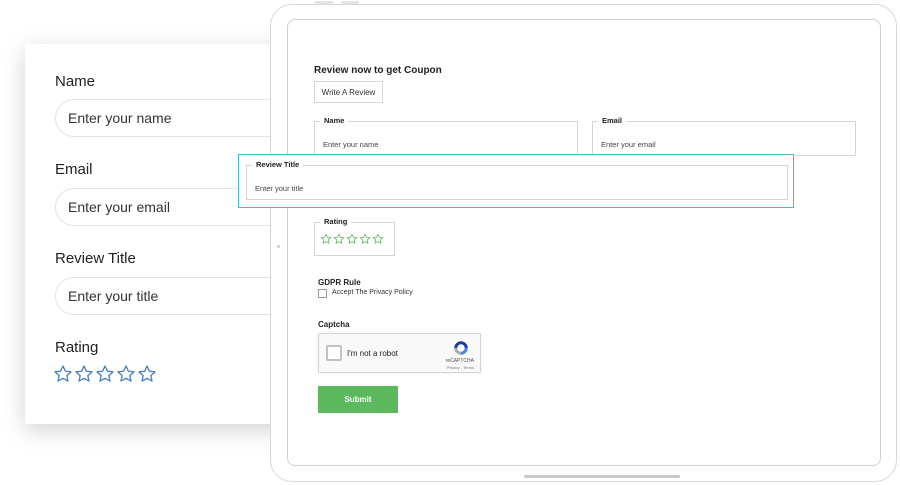 This screenshot has width=900, height=485. I want to click on privacy-checkbox, so click(322, 293).